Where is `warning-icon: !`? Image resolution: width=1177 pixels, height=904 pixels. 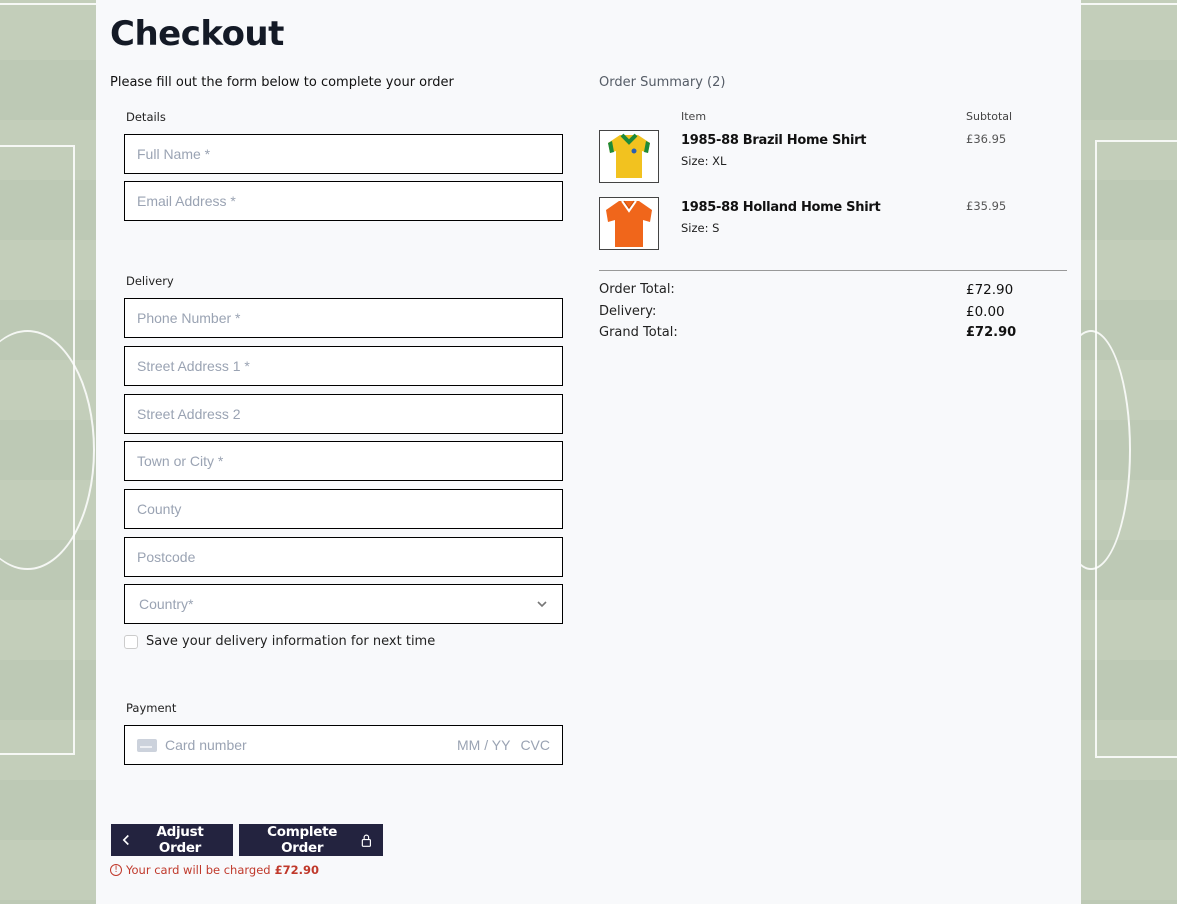
warning-icon: ! is located at coordinates (116, 870).